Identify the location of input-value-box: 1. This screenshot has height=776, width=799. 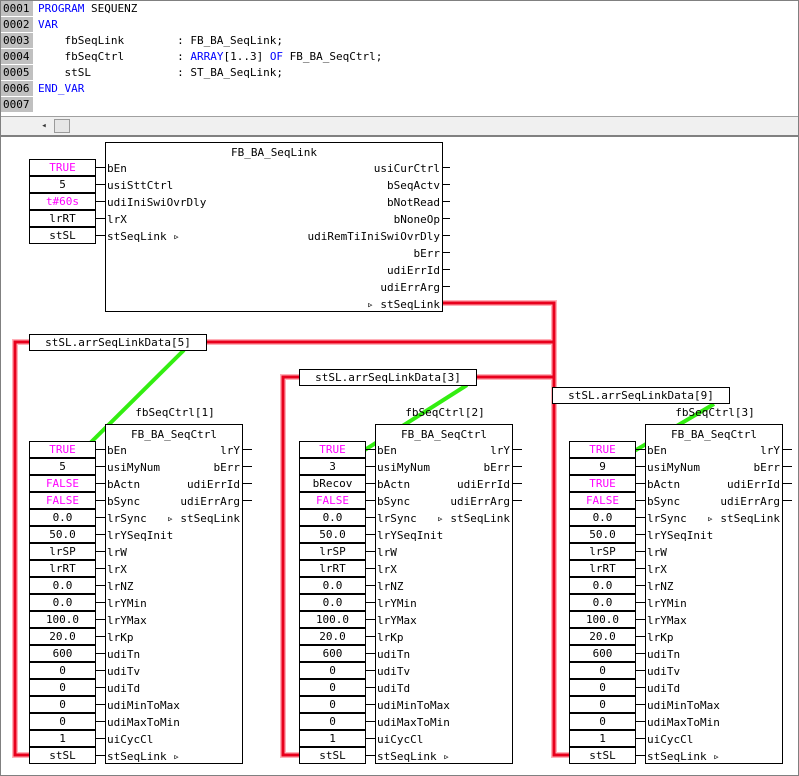
(332, 738).